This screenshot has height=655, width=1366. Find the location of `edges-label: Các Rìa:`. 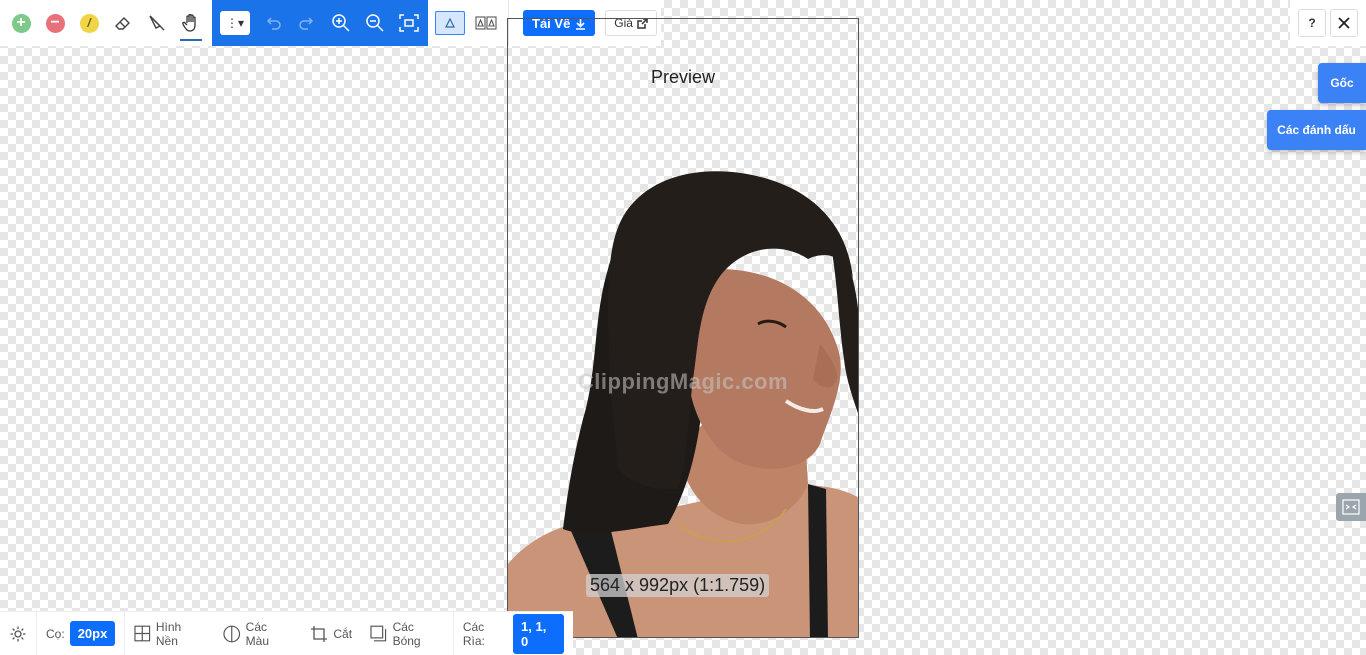

edges-label: Các Rìa: is located at coordinates (473, 633).